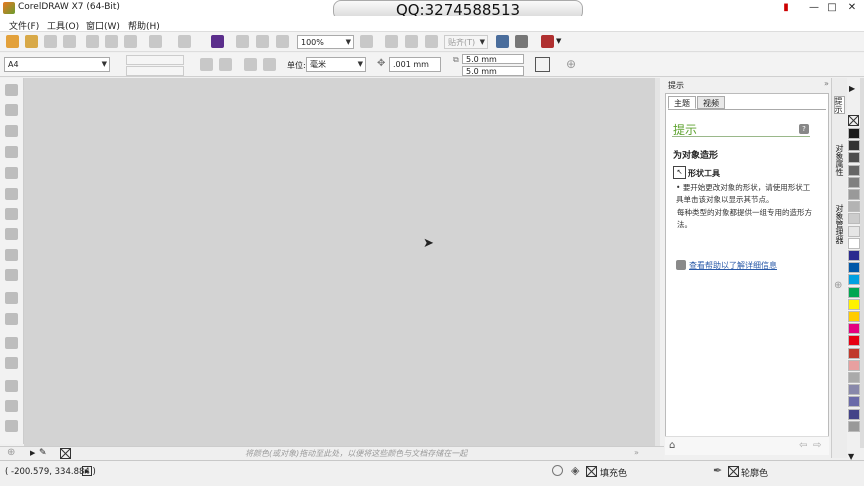 This screenshot has width=864, height=486. I want to click on zoom-level-select: 100% ▼, so click(325, 42).